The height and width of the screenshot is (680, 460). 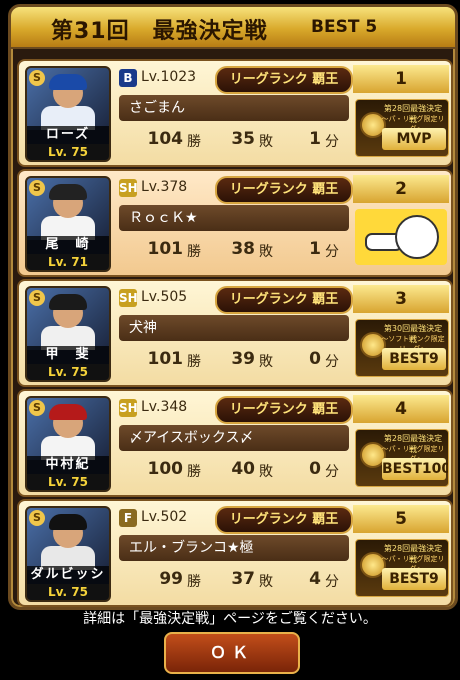 I want to click on player-name: 甲 斐, so click(x=68, y=355).